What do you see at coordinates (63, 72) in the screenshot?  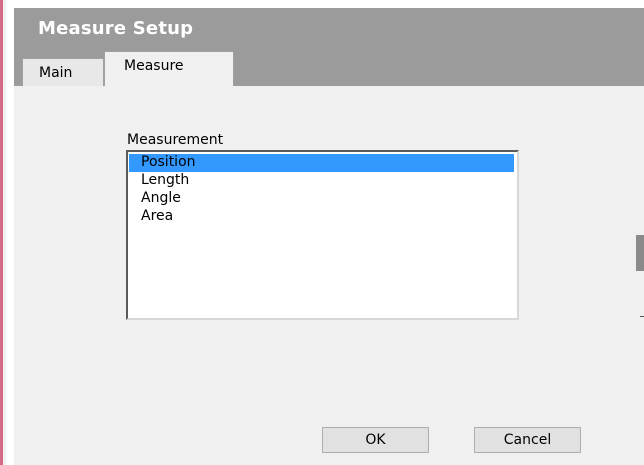 I see `tab-main: Main` at bounding box center [63, 72].